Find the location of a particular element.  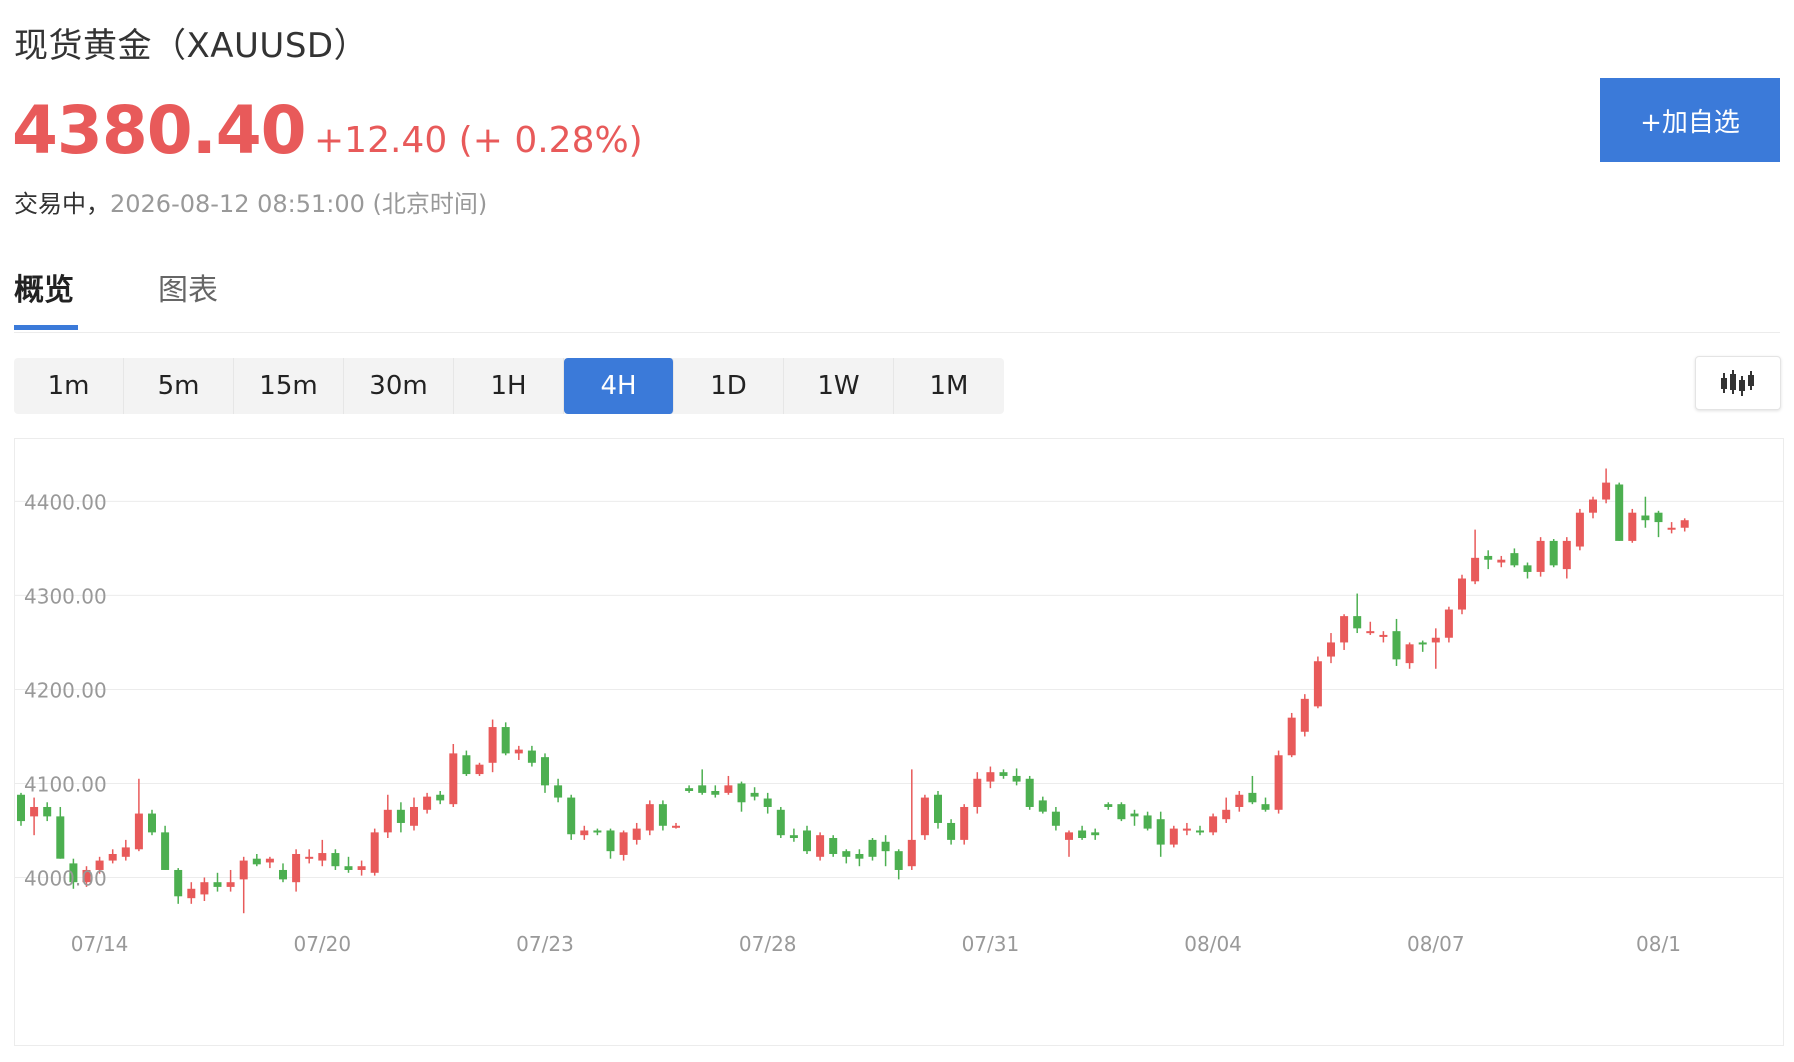

chart-type-button is located at coordinates (1738, 383).